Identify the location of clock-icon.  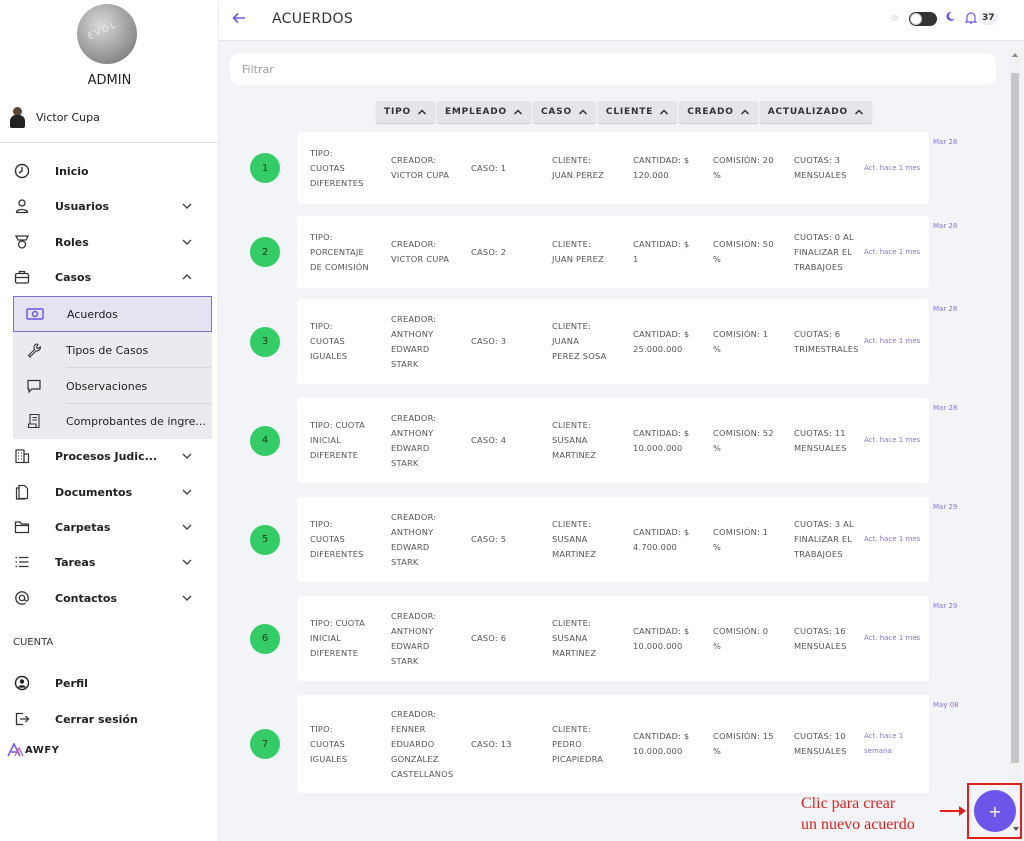
(22, 171).